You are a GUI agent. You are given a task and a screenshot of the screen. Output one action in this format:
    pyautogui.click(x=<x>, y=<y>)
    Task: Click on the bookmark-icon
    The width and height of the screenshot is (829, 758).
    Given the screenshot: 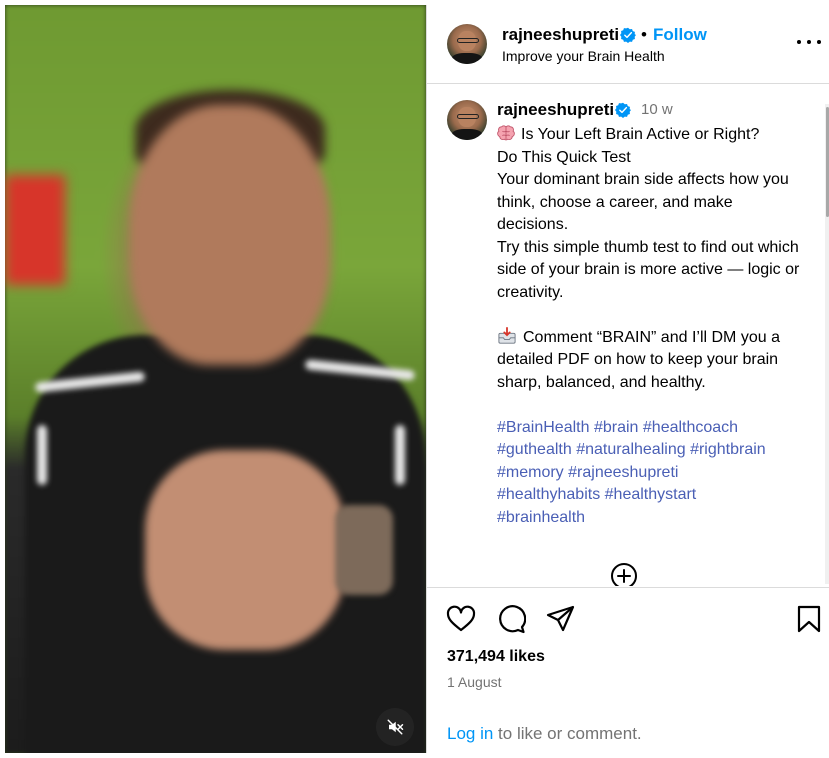 What is the action you would take?
    pyautogui.click(x=809, y=619)
    